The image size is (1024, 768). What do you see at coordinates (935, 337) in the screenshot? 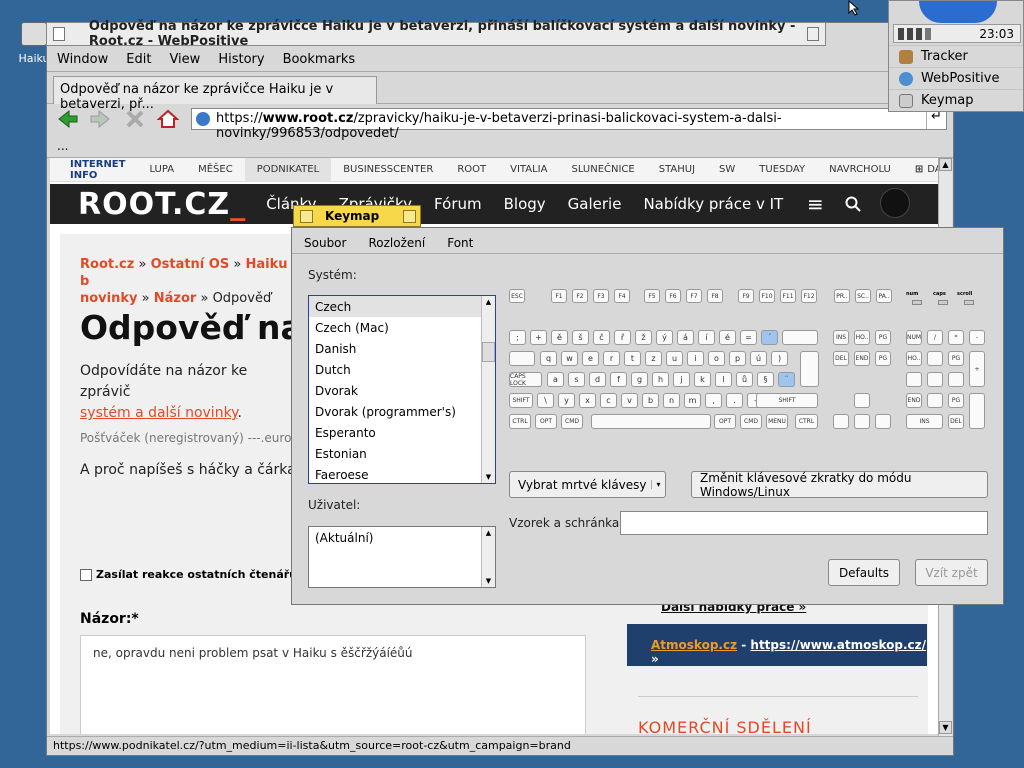
I see `keyboard-key: /` at bounding box center [935, 337].